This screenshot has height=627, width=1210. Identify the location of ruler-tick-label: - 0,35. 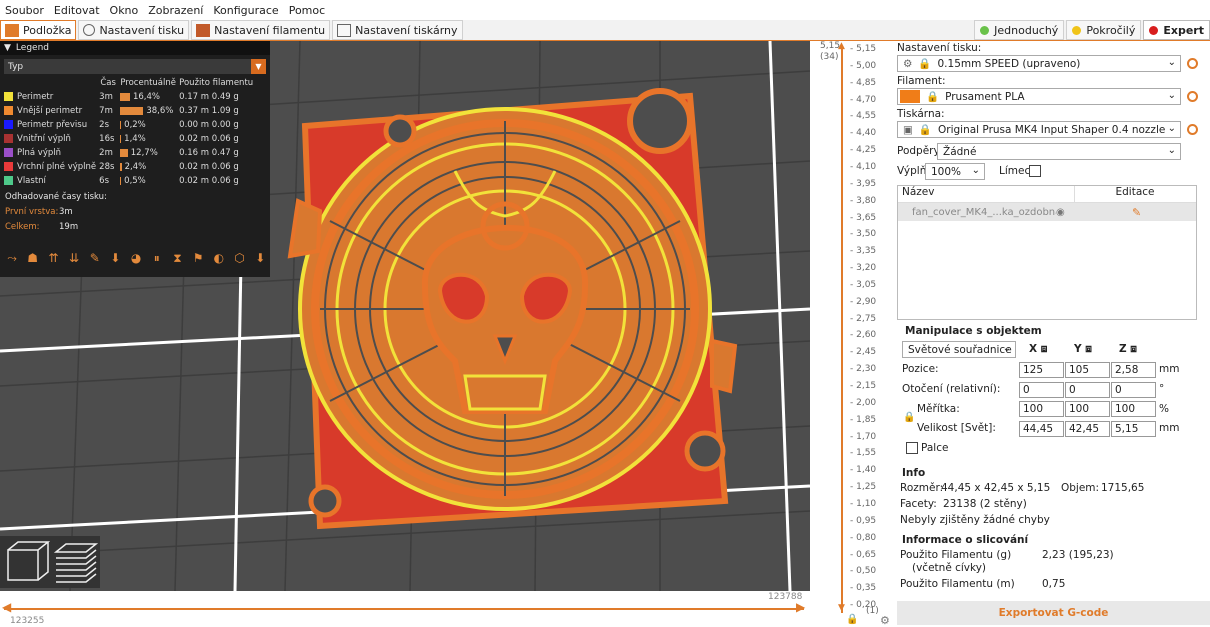
(863, 588).